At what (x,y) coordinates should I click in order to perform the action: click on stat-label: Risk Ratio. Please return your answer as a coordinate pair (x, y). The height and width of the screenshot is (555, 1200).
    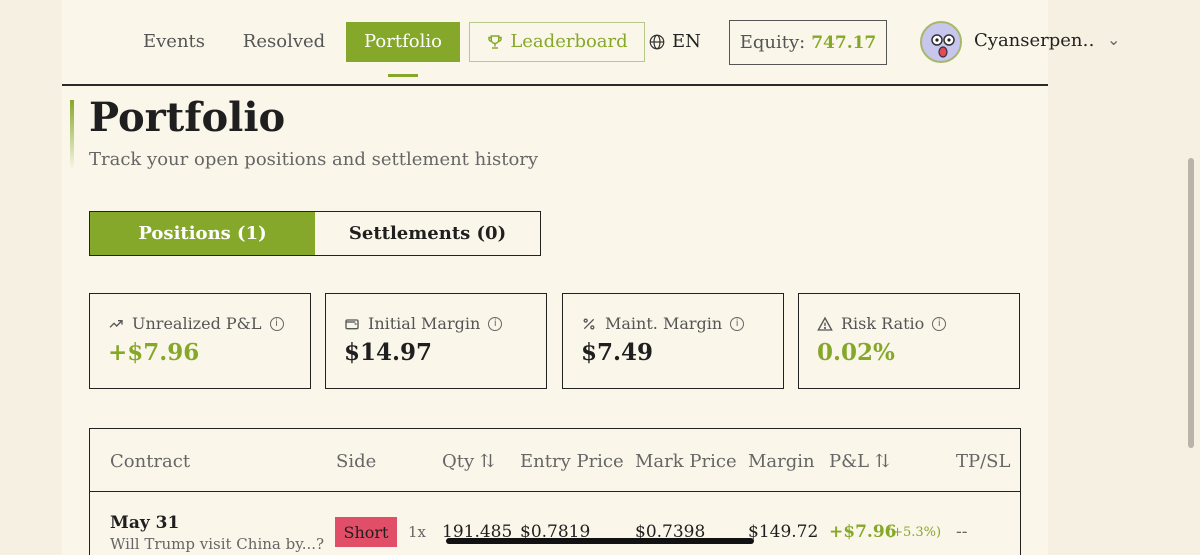
    Looking at the image, I should click on (883, 323).